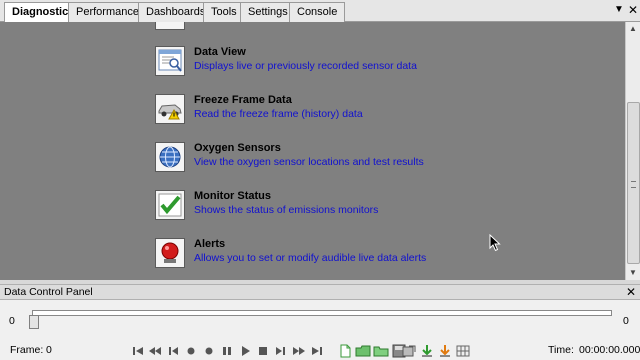 This screenshot has height=360, width=640. Describe the element at coordinates (245, 351) in the screenshot. I see `play-icon` at that location.